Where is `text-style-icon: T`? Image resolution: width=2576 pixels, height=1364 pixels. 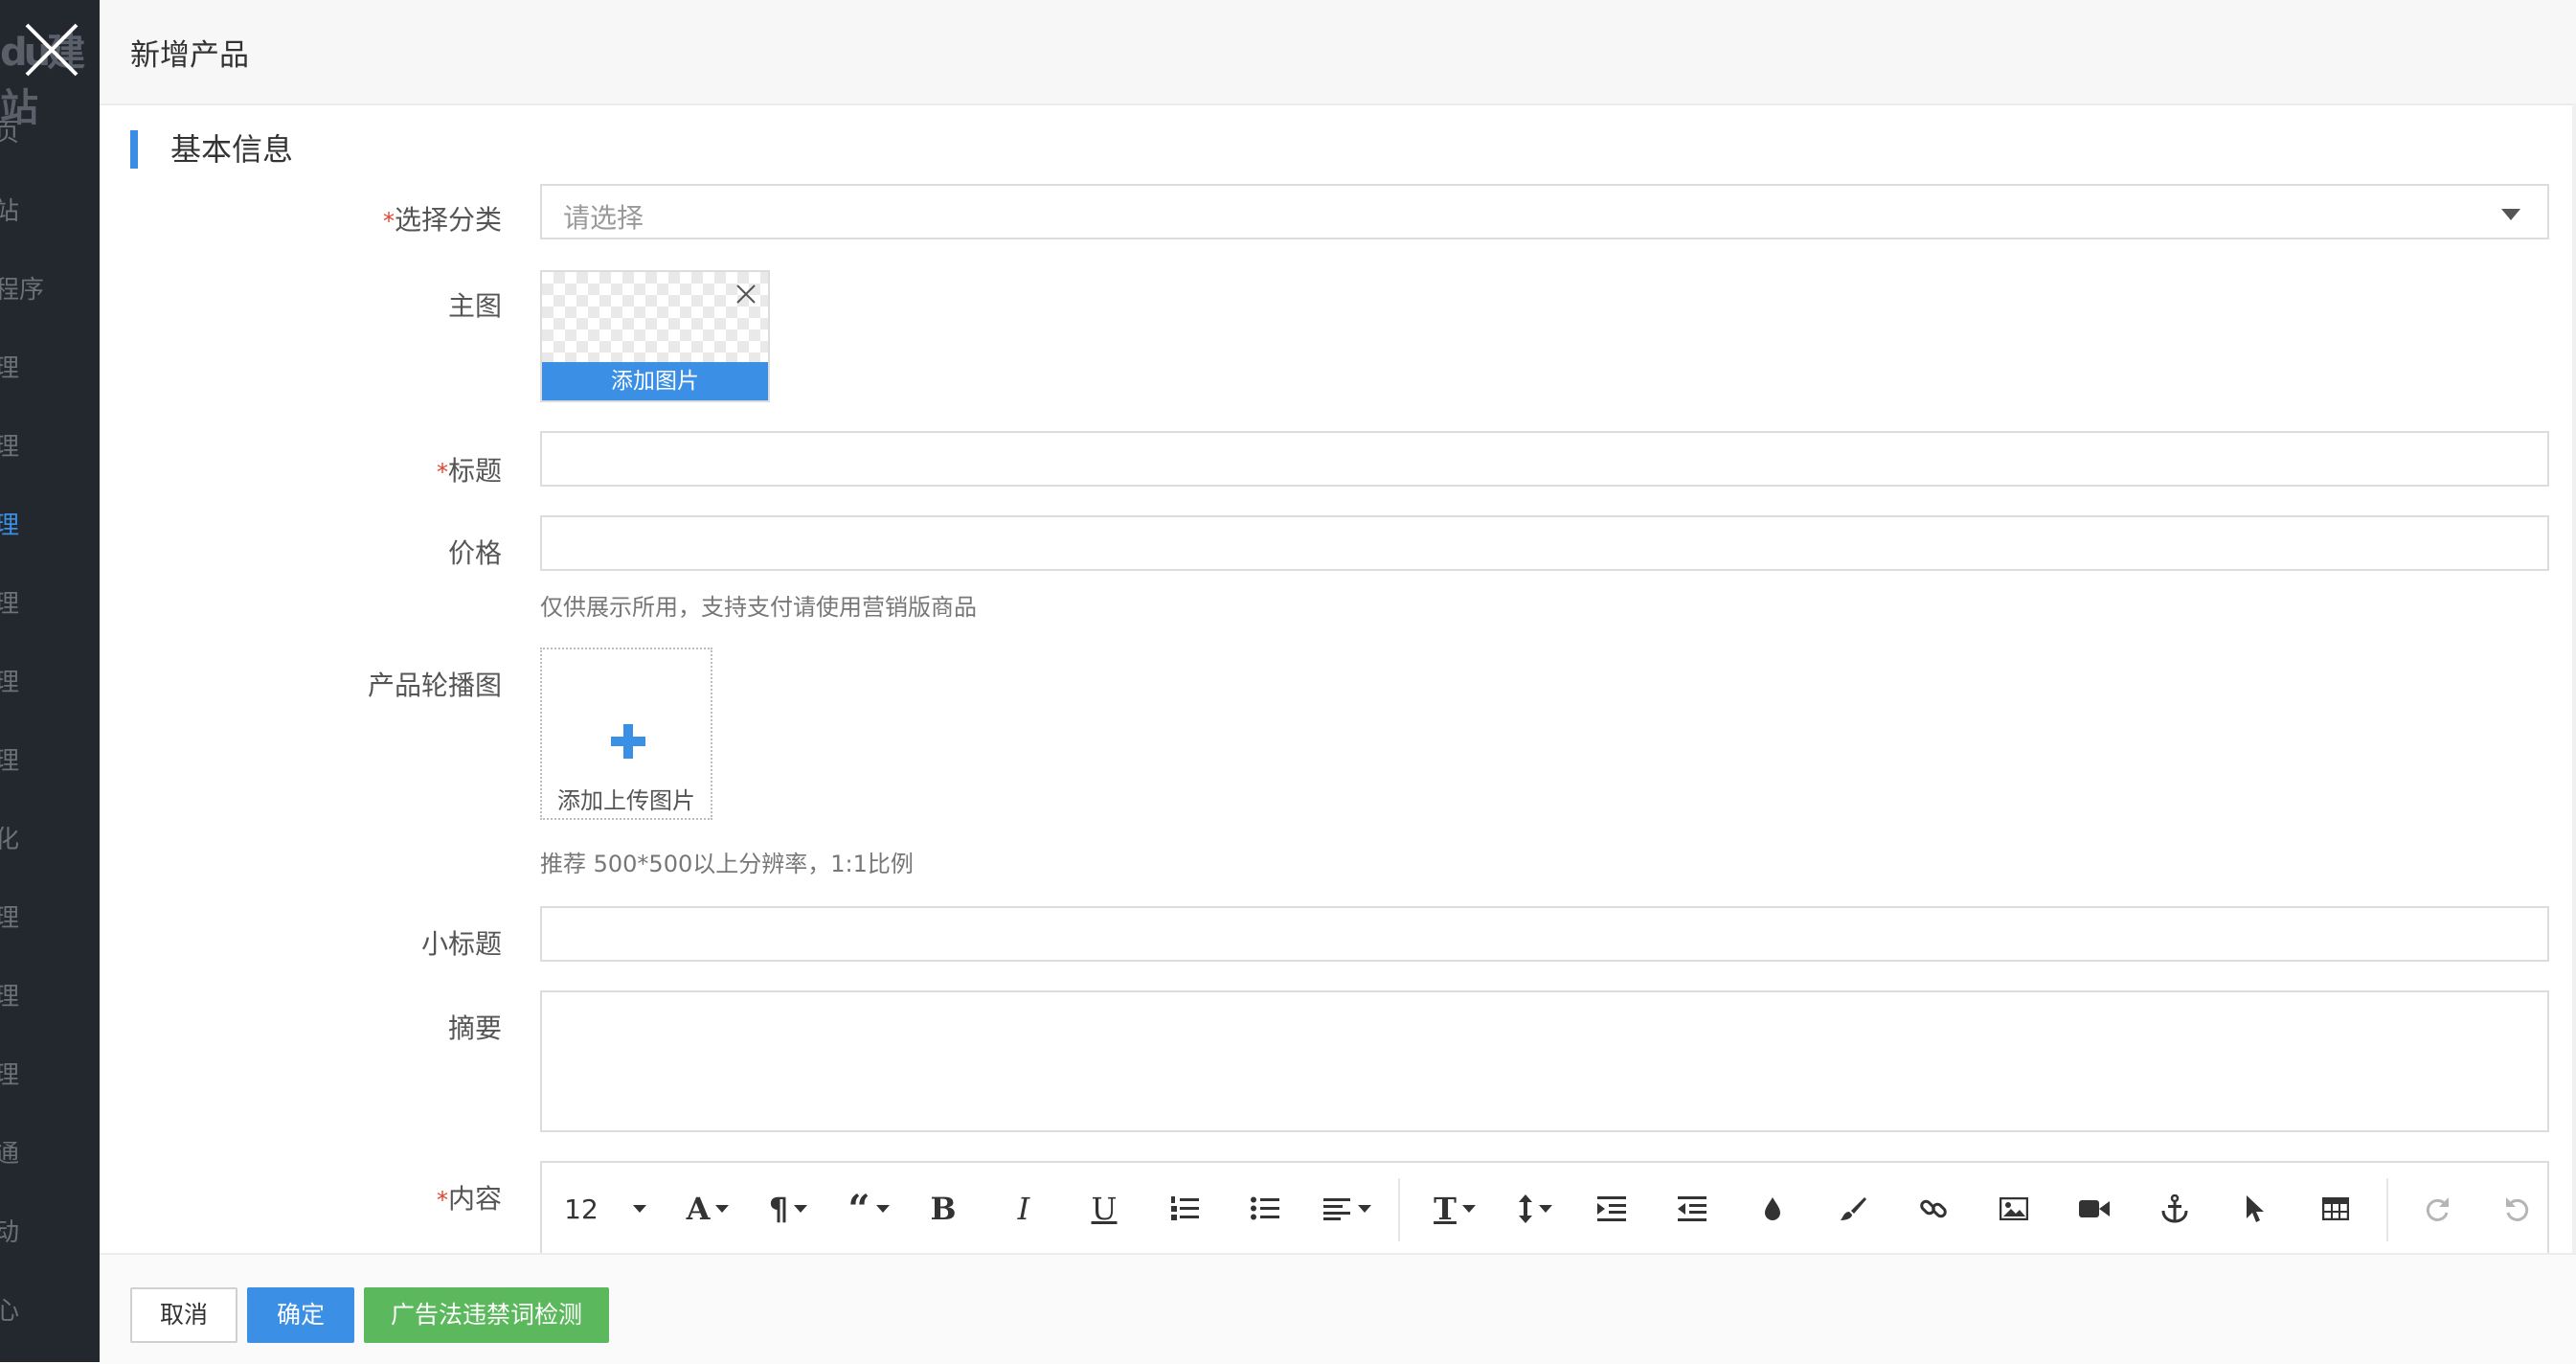
text-style-icon: T is located at coordinates (1454, 1209).